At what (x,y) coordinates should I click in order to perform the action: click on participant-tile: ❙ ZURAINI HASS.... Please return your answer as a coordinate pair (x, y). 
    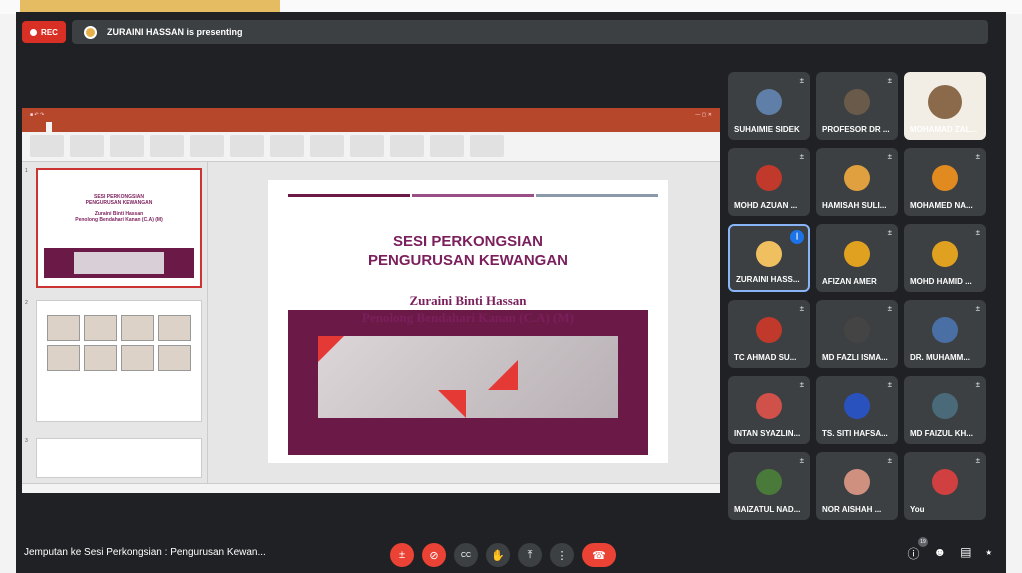
    Looking at the image, I should click on (769, 258).